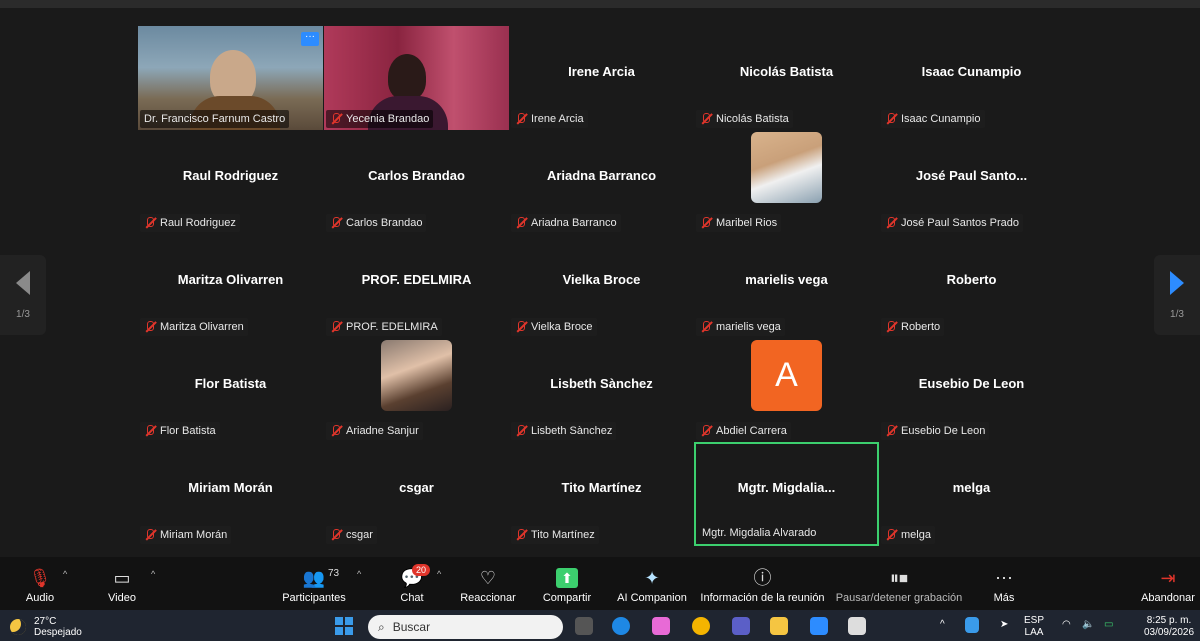 The image size is (1200, 641). Describe the element at coordinates (601, 390) in the screenshot. I see `participant-tile: Lisbeth Sànchez Lisbeth Sànchez` at that location.